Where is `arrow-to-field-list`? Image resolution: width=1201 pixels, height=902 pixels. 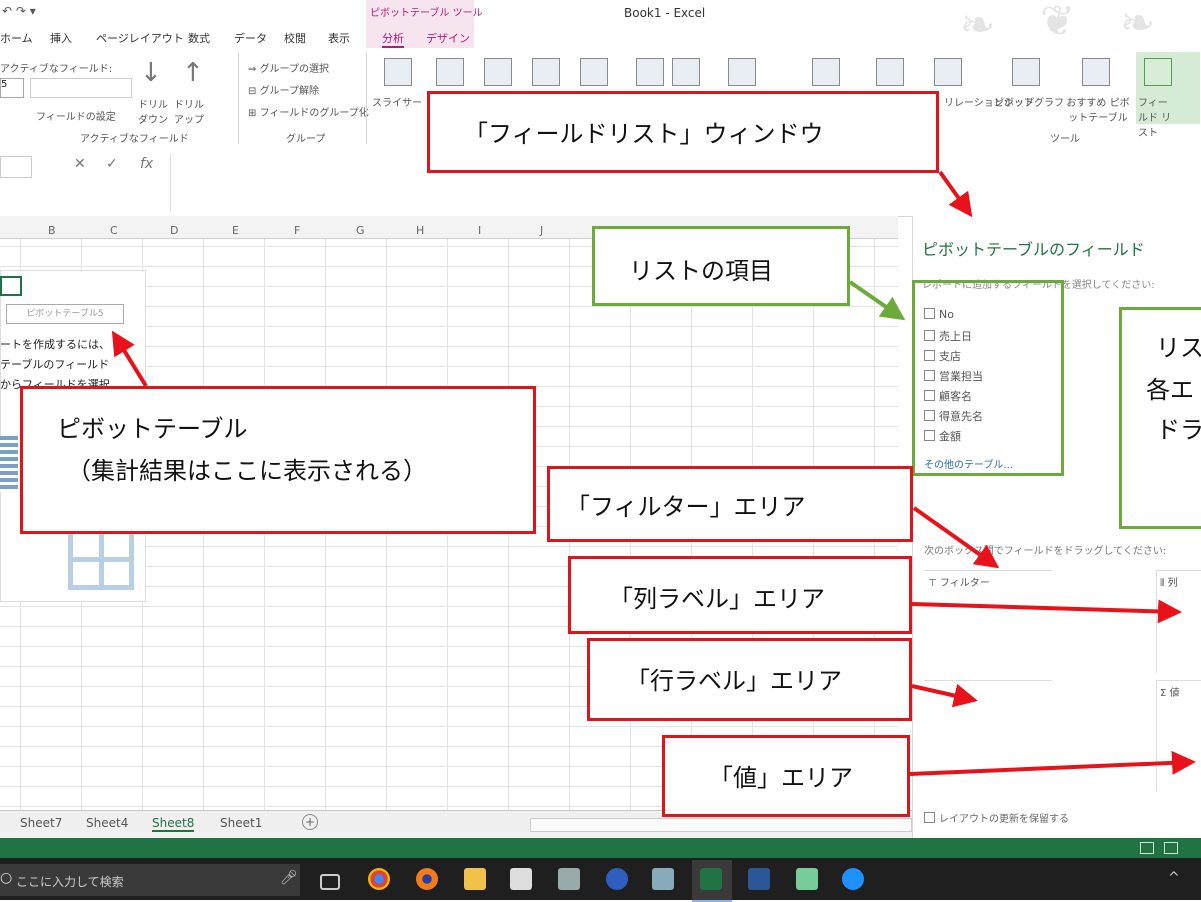 arrow-to-field-list is located at coordinates (877, 300).